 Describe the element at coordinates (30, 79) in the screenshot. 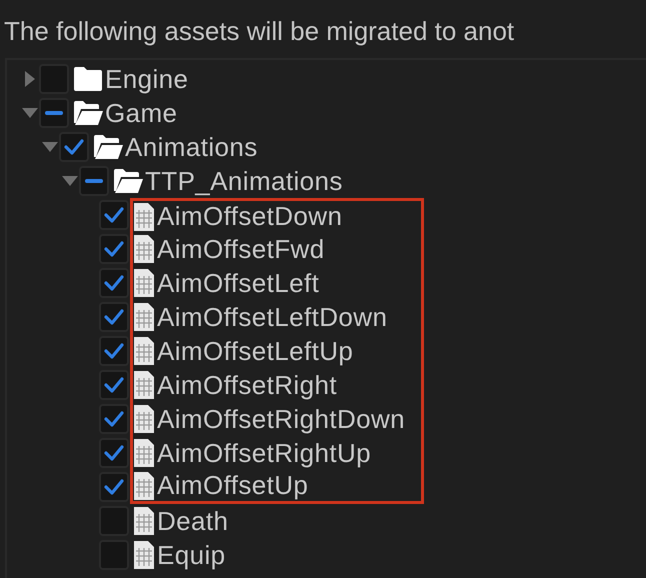

I see `collapse-arrow-icon` at that location.